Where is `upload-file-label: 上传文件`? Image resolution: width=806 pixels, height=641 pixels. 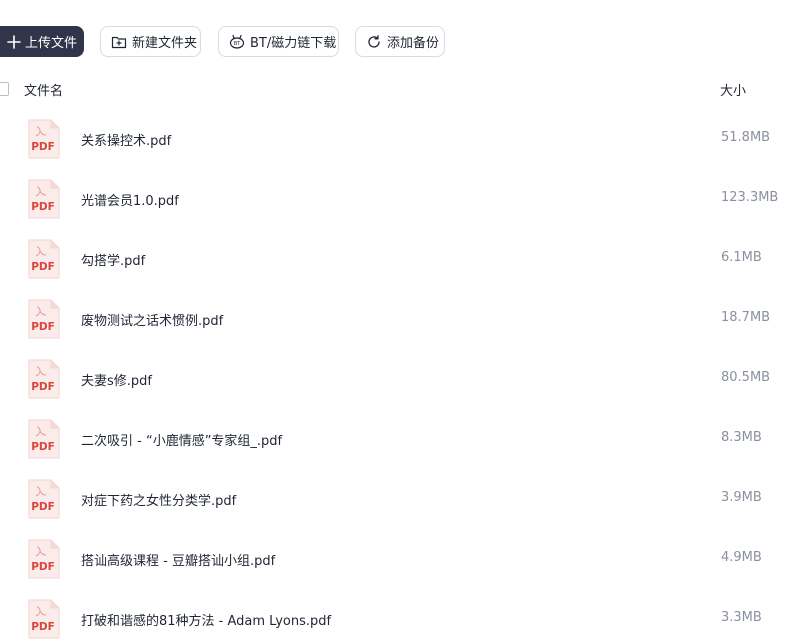
upload-file-label: 上传文件 is located at coordinates (51, 43).